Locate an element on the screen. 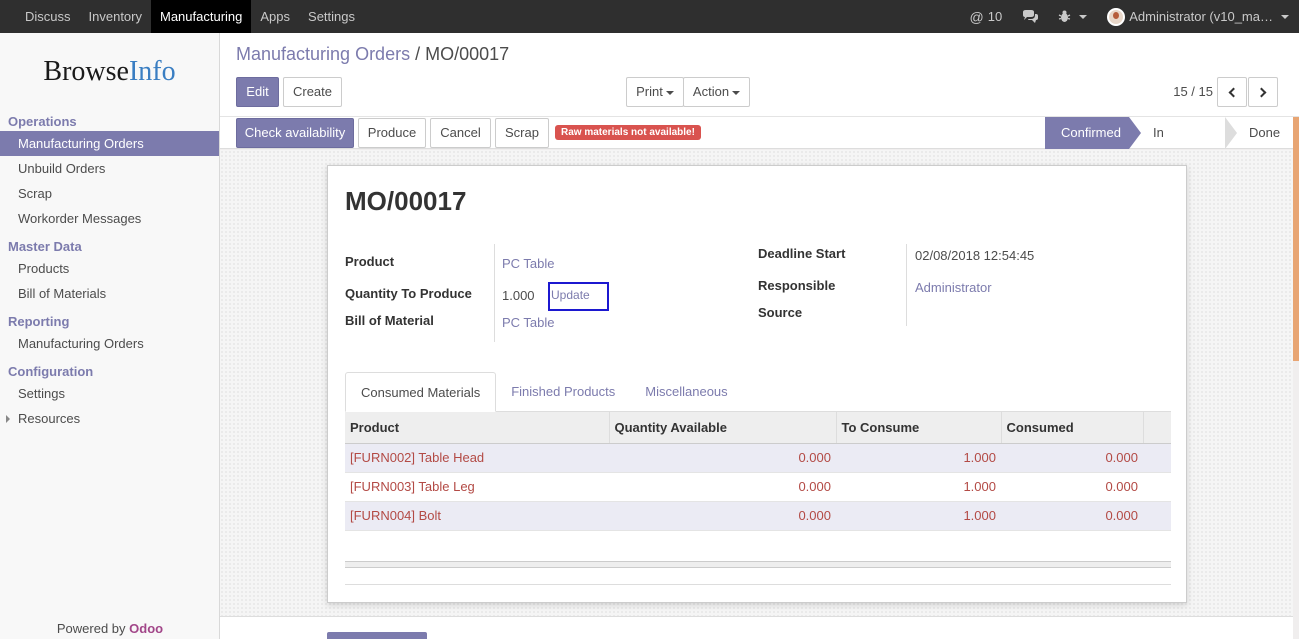 The width and height of the screenshot is (1299, 639). product-field: PC Table is located at coordinates (528, 263).